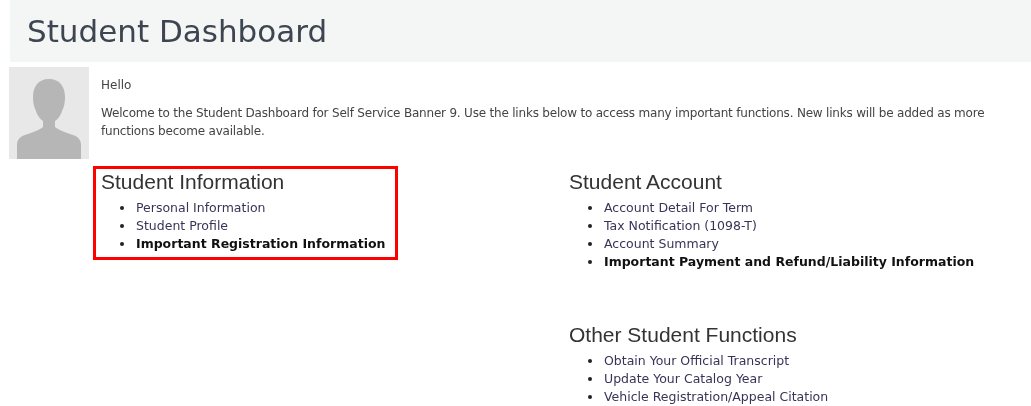 The width and height of the screenshot is (1031, 406). Describe the element at coordinates (661, 244) in the screenshot. I see `dashboard-link: Account Summary` at that location.